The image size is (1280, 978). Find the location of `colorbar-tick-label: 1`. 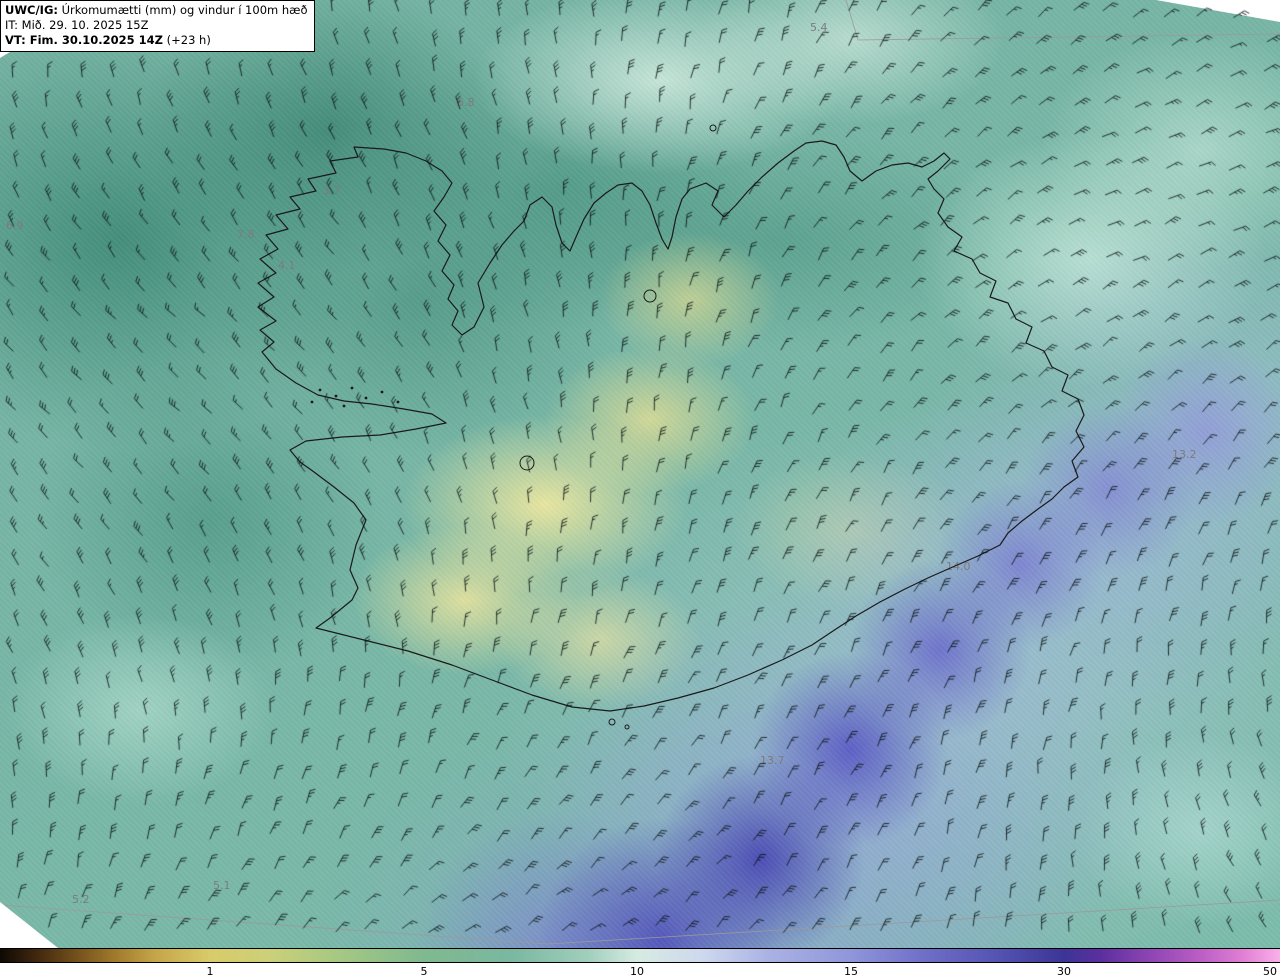

colorbar-tick-label: 1 is located at coordinates (210, 971).